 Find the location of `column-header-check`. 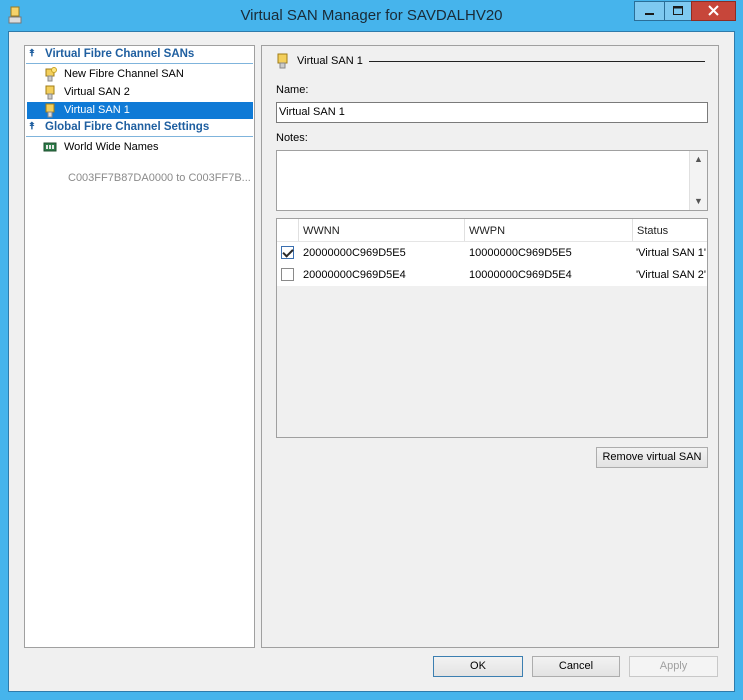

column-header-check is located at coordinates (288, 230).